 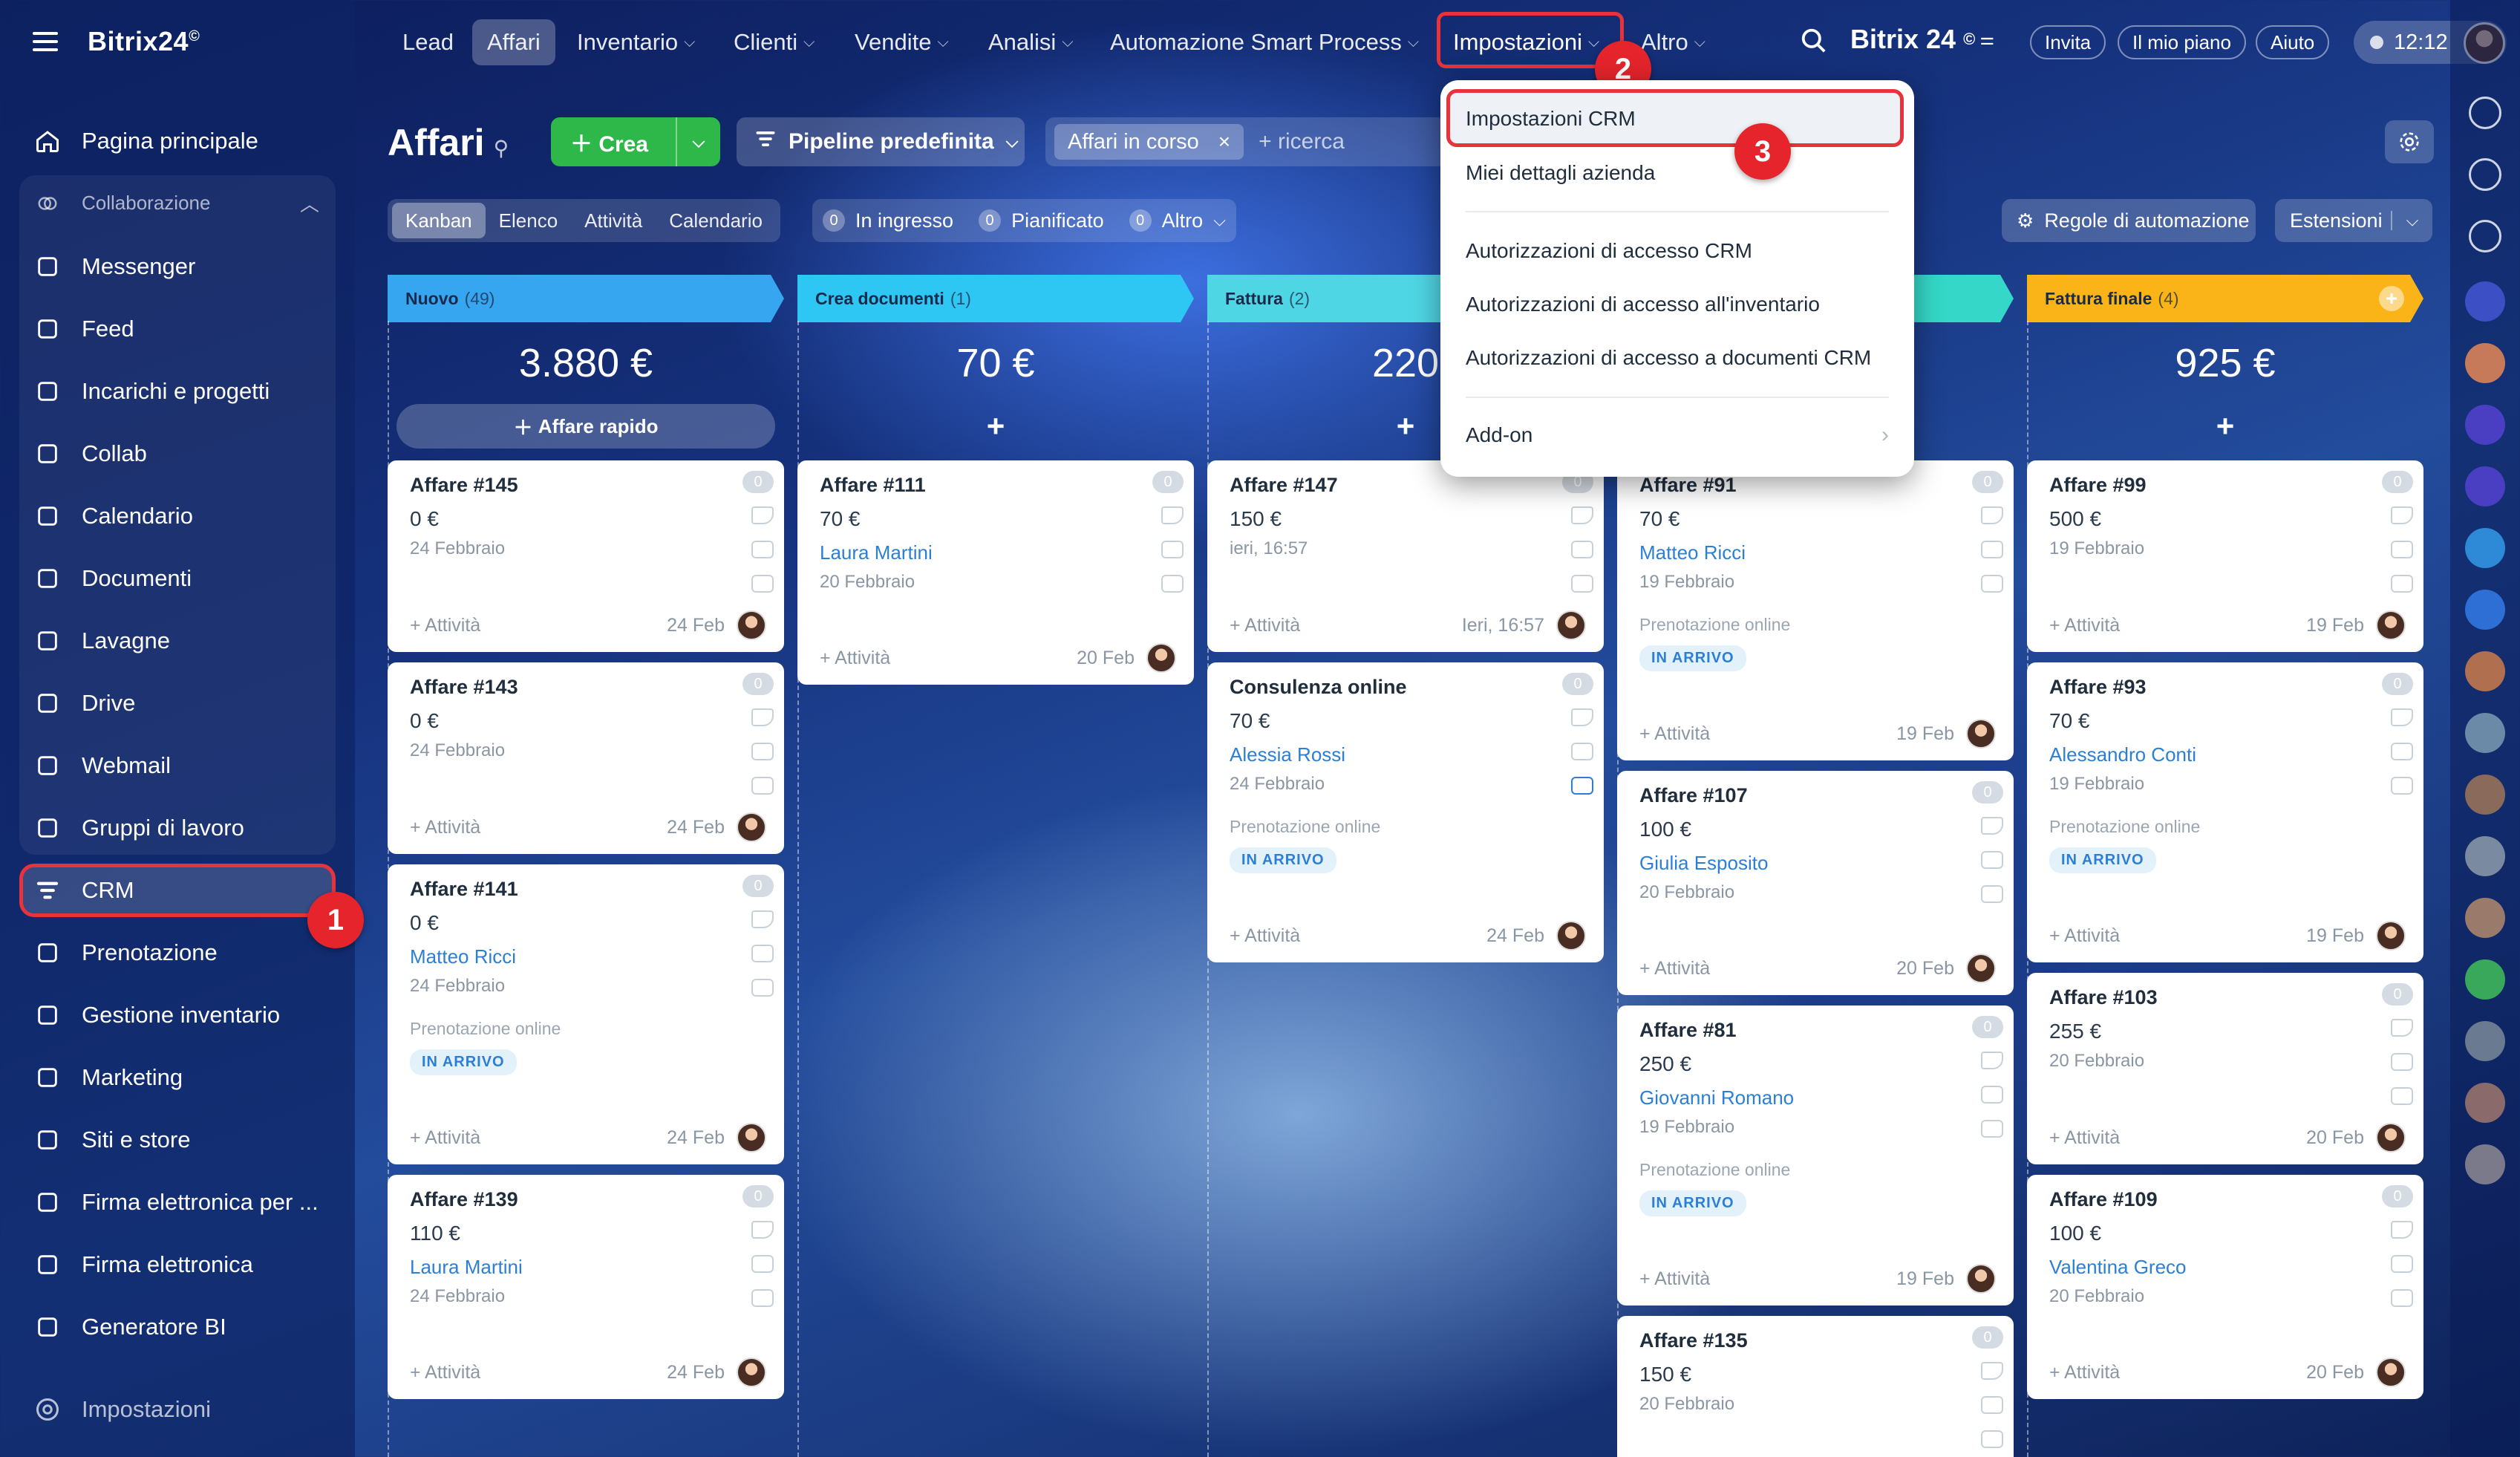 I want to click on search-icon, so click(x=1814, y=43).